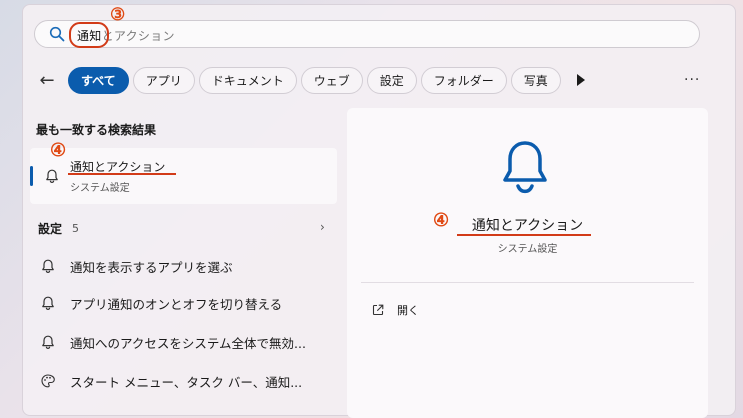 The height and width of the screenshot is (418, 743). Describe the element at coordinates (183, 176) in the screenshot. I see `best-match-item: 通知とアクション システム設定` at that location.